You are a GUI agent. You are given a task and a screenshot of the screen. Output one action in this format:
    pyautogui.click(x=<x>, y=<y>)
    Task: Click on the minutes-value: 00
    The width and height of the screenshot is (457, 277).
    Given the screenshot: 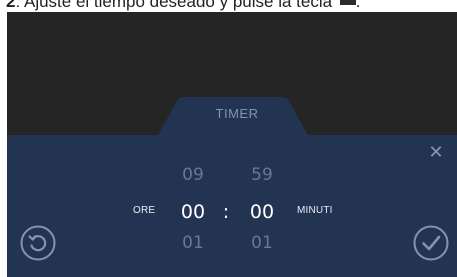 What is the action you would take?
    pyautogui.click(x=262, y=212)
    